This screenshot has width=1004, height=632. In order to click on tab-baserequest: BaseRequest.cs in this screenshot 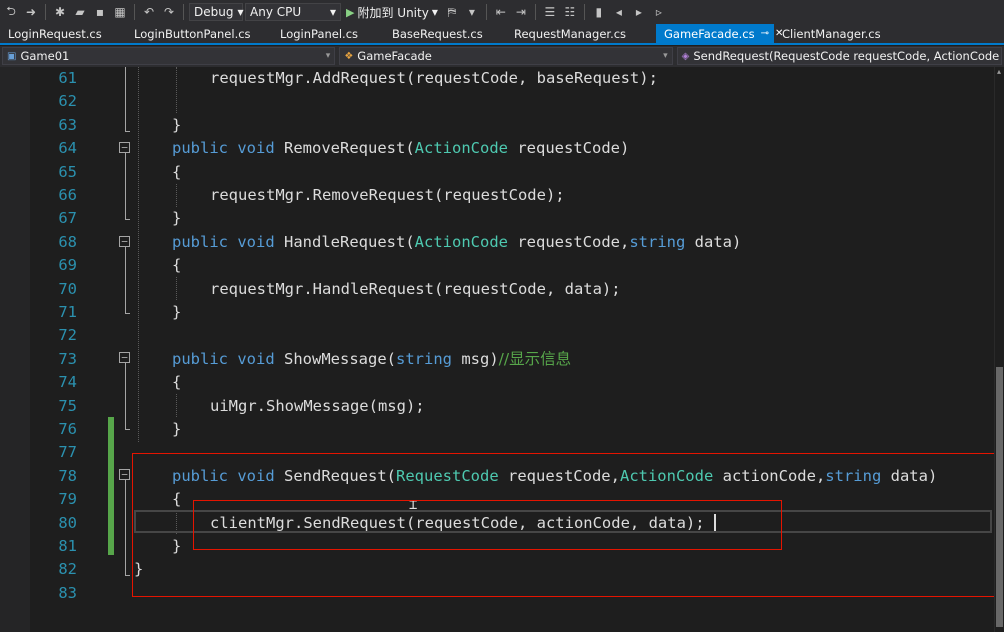, I will do `click(445, 33)`.